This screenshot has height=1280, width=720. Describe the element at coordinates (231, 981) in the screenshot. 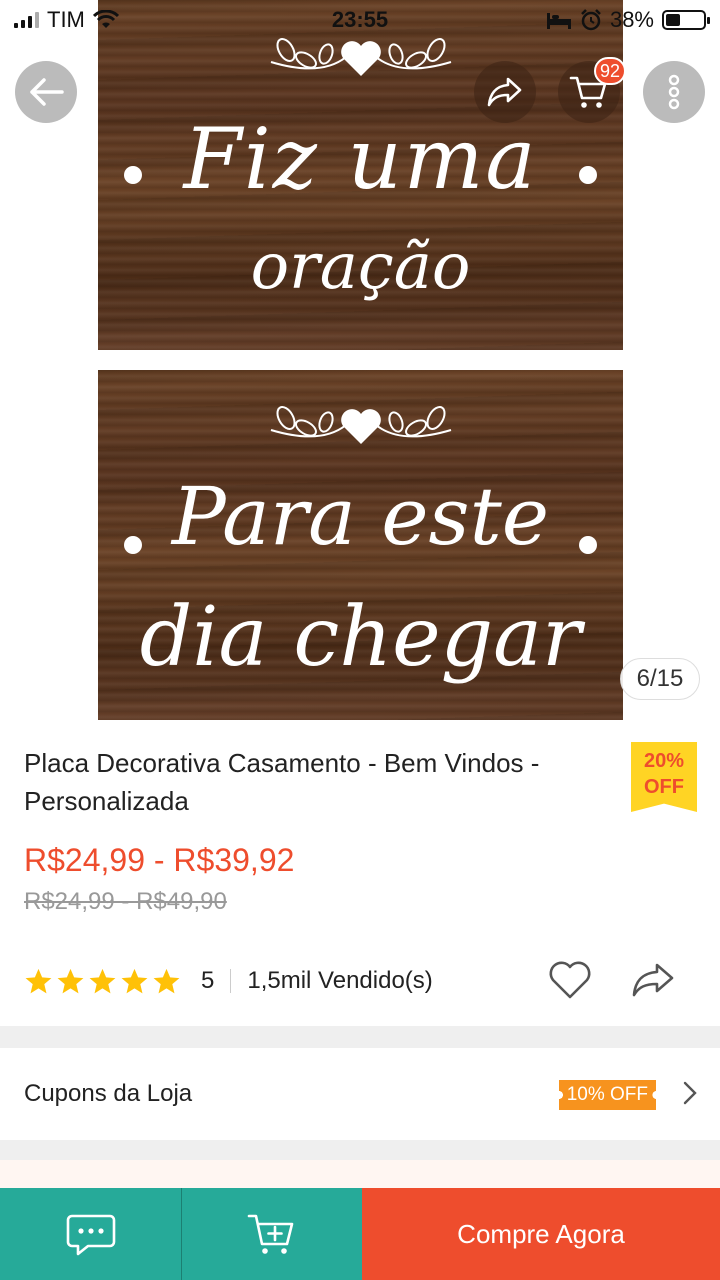

I see `divider` at that location.